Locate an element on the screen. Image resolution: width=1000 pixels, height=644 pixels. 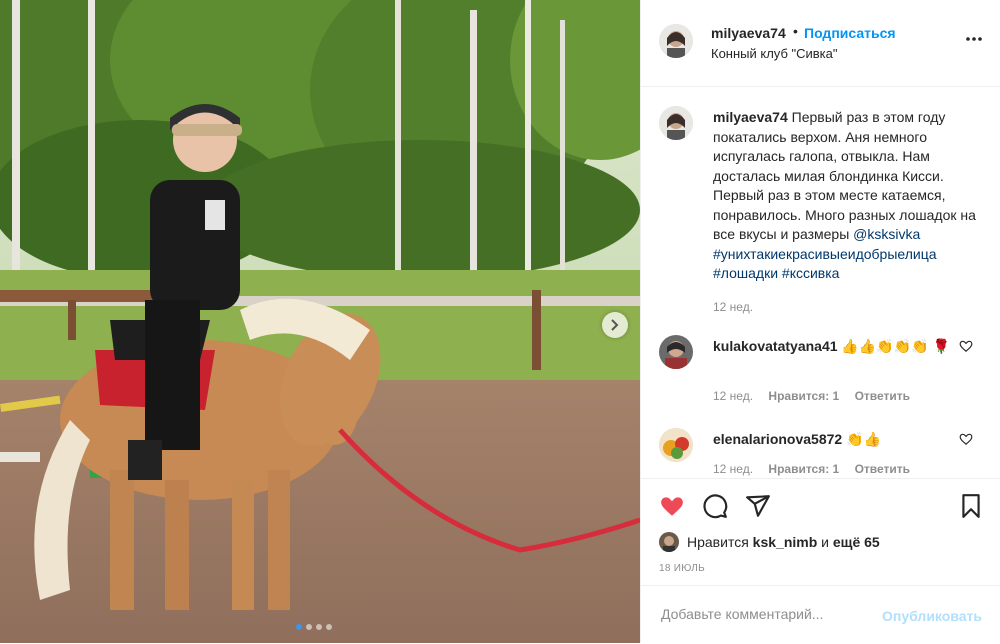
avatar is located at coordinates (676, 41).